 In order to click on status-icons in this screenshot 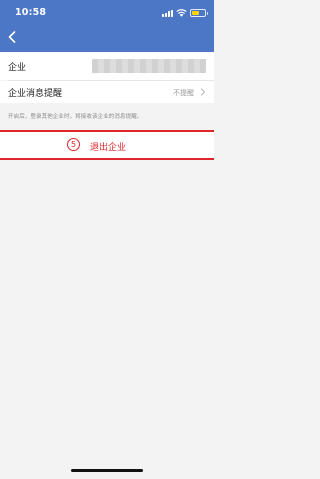, I will do `click(185, 12)`.